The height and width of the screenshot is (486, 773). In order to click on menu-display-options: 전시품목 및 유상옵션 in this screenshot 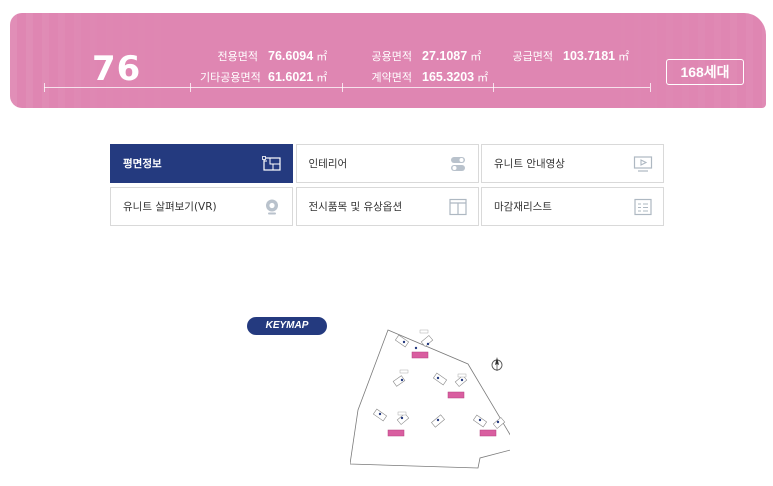, I will do `click(387, 206)`.